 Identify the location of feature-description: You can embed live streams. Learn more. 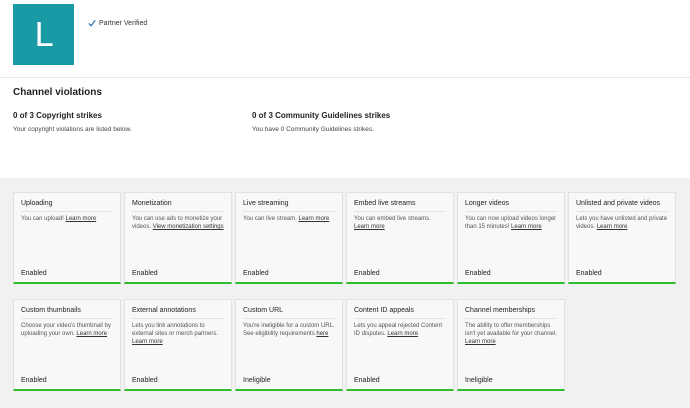
(400, 223).